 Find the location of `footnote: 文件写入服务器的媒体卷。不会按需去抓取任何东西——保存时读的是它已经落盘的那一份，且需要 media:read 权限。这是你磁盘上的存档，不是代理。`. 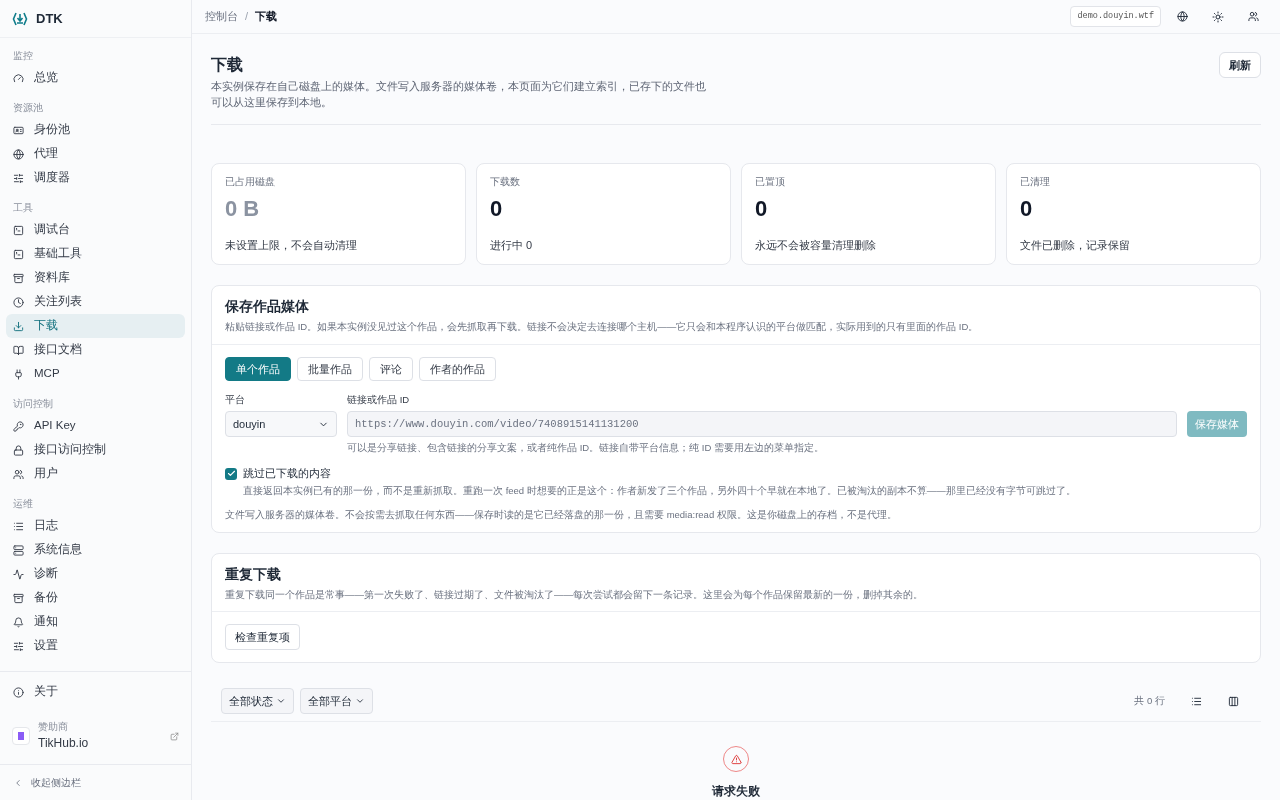

footnote: 文件写入服务器的媒体卷。不会按需去抓取任何东西——保存时读的是它已经落盘的那一份，且需要 media:read 权限。这是你磁盘上的存档，不是代理。 is located at coordinates (561, 515).